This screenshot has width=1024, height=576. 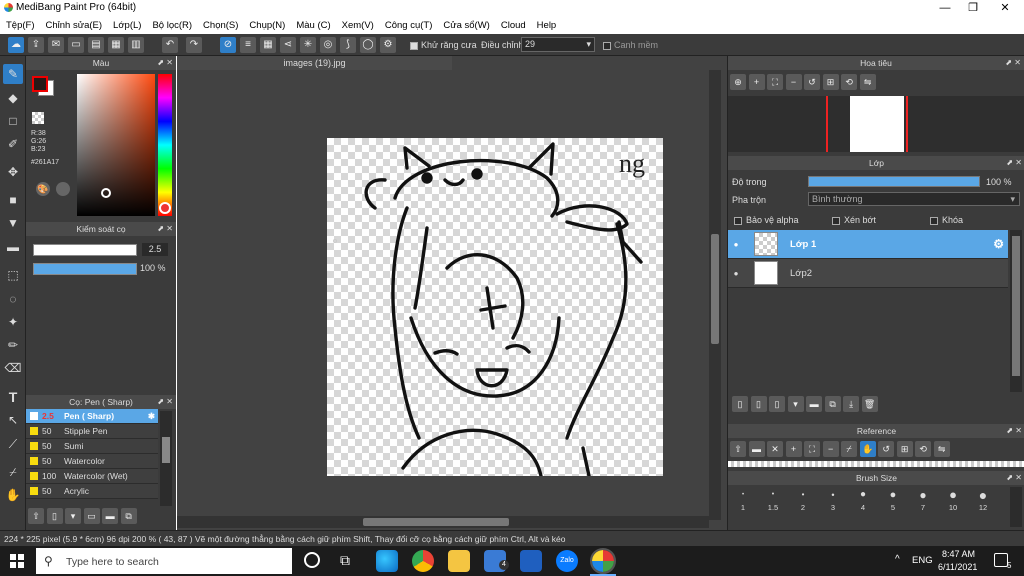 I want to click on clipping-checkbox, so click(x=836, y=220).